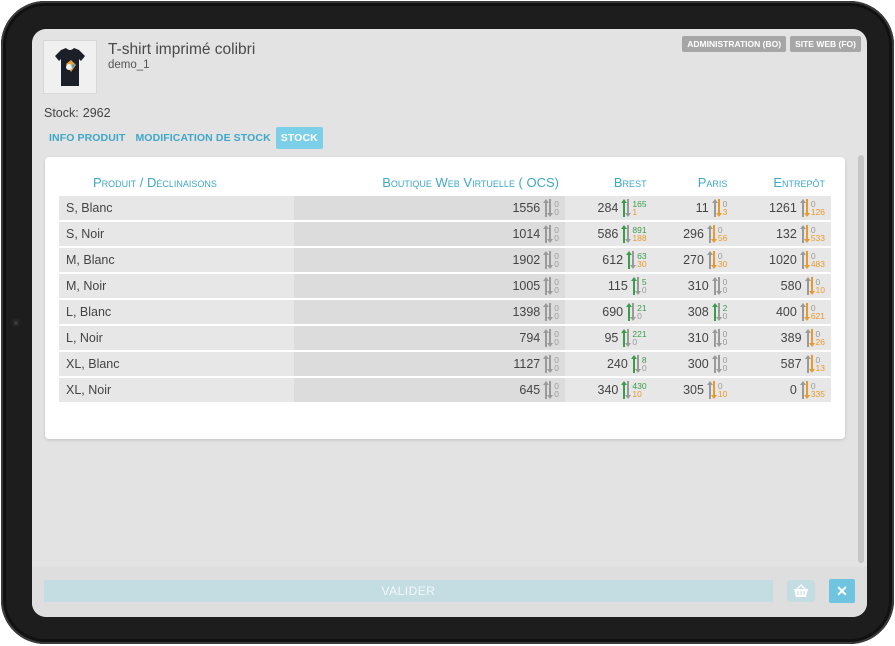 The width and height of the screenshot is (895, 646). I want to click on transfer-counts: 430 10, so click(639, 390).